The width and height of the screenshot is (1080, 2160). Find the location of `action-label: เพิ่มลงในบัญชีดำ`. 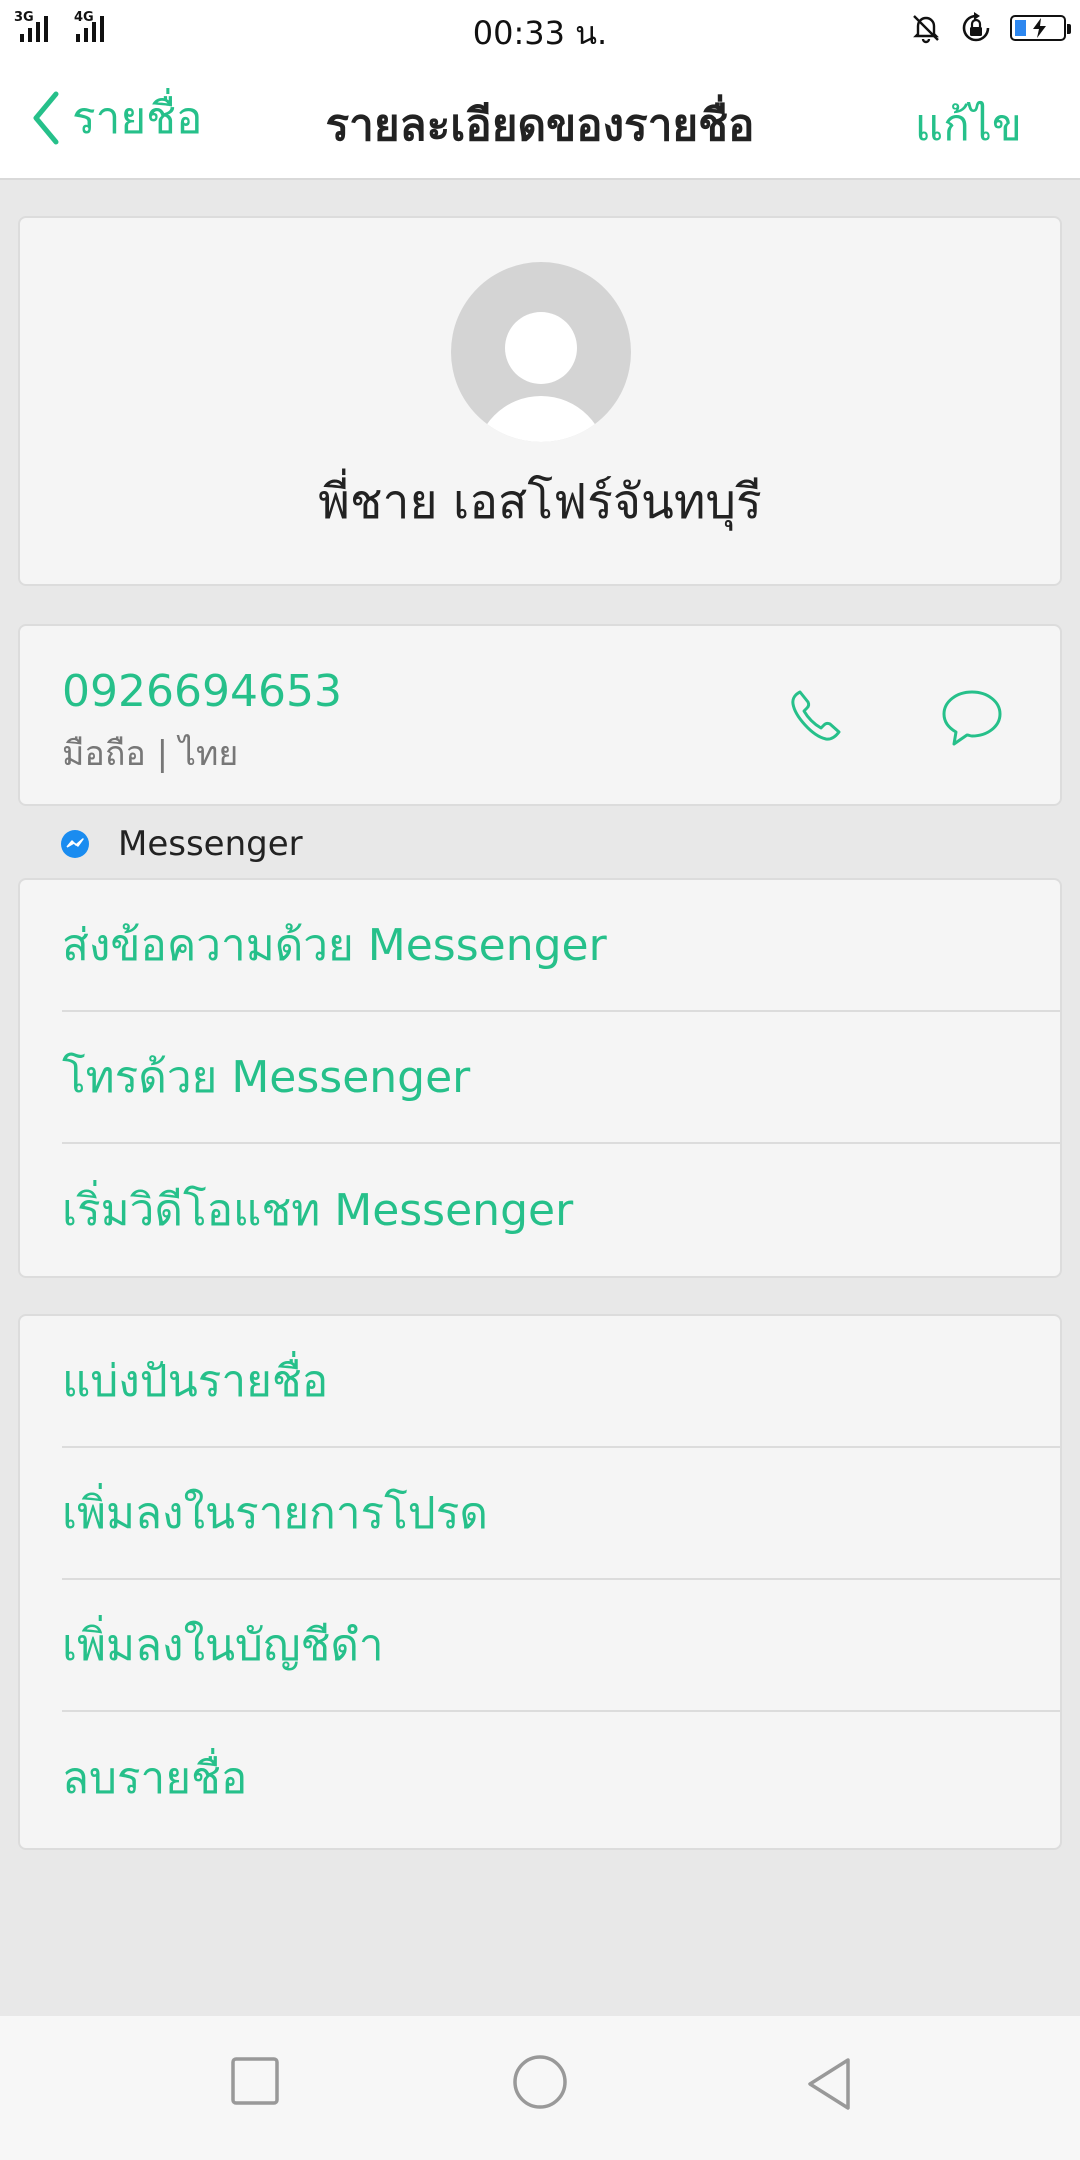

action-label: เพิ่มลงในบัญชีดำ is located at coordinates (223, 1645).